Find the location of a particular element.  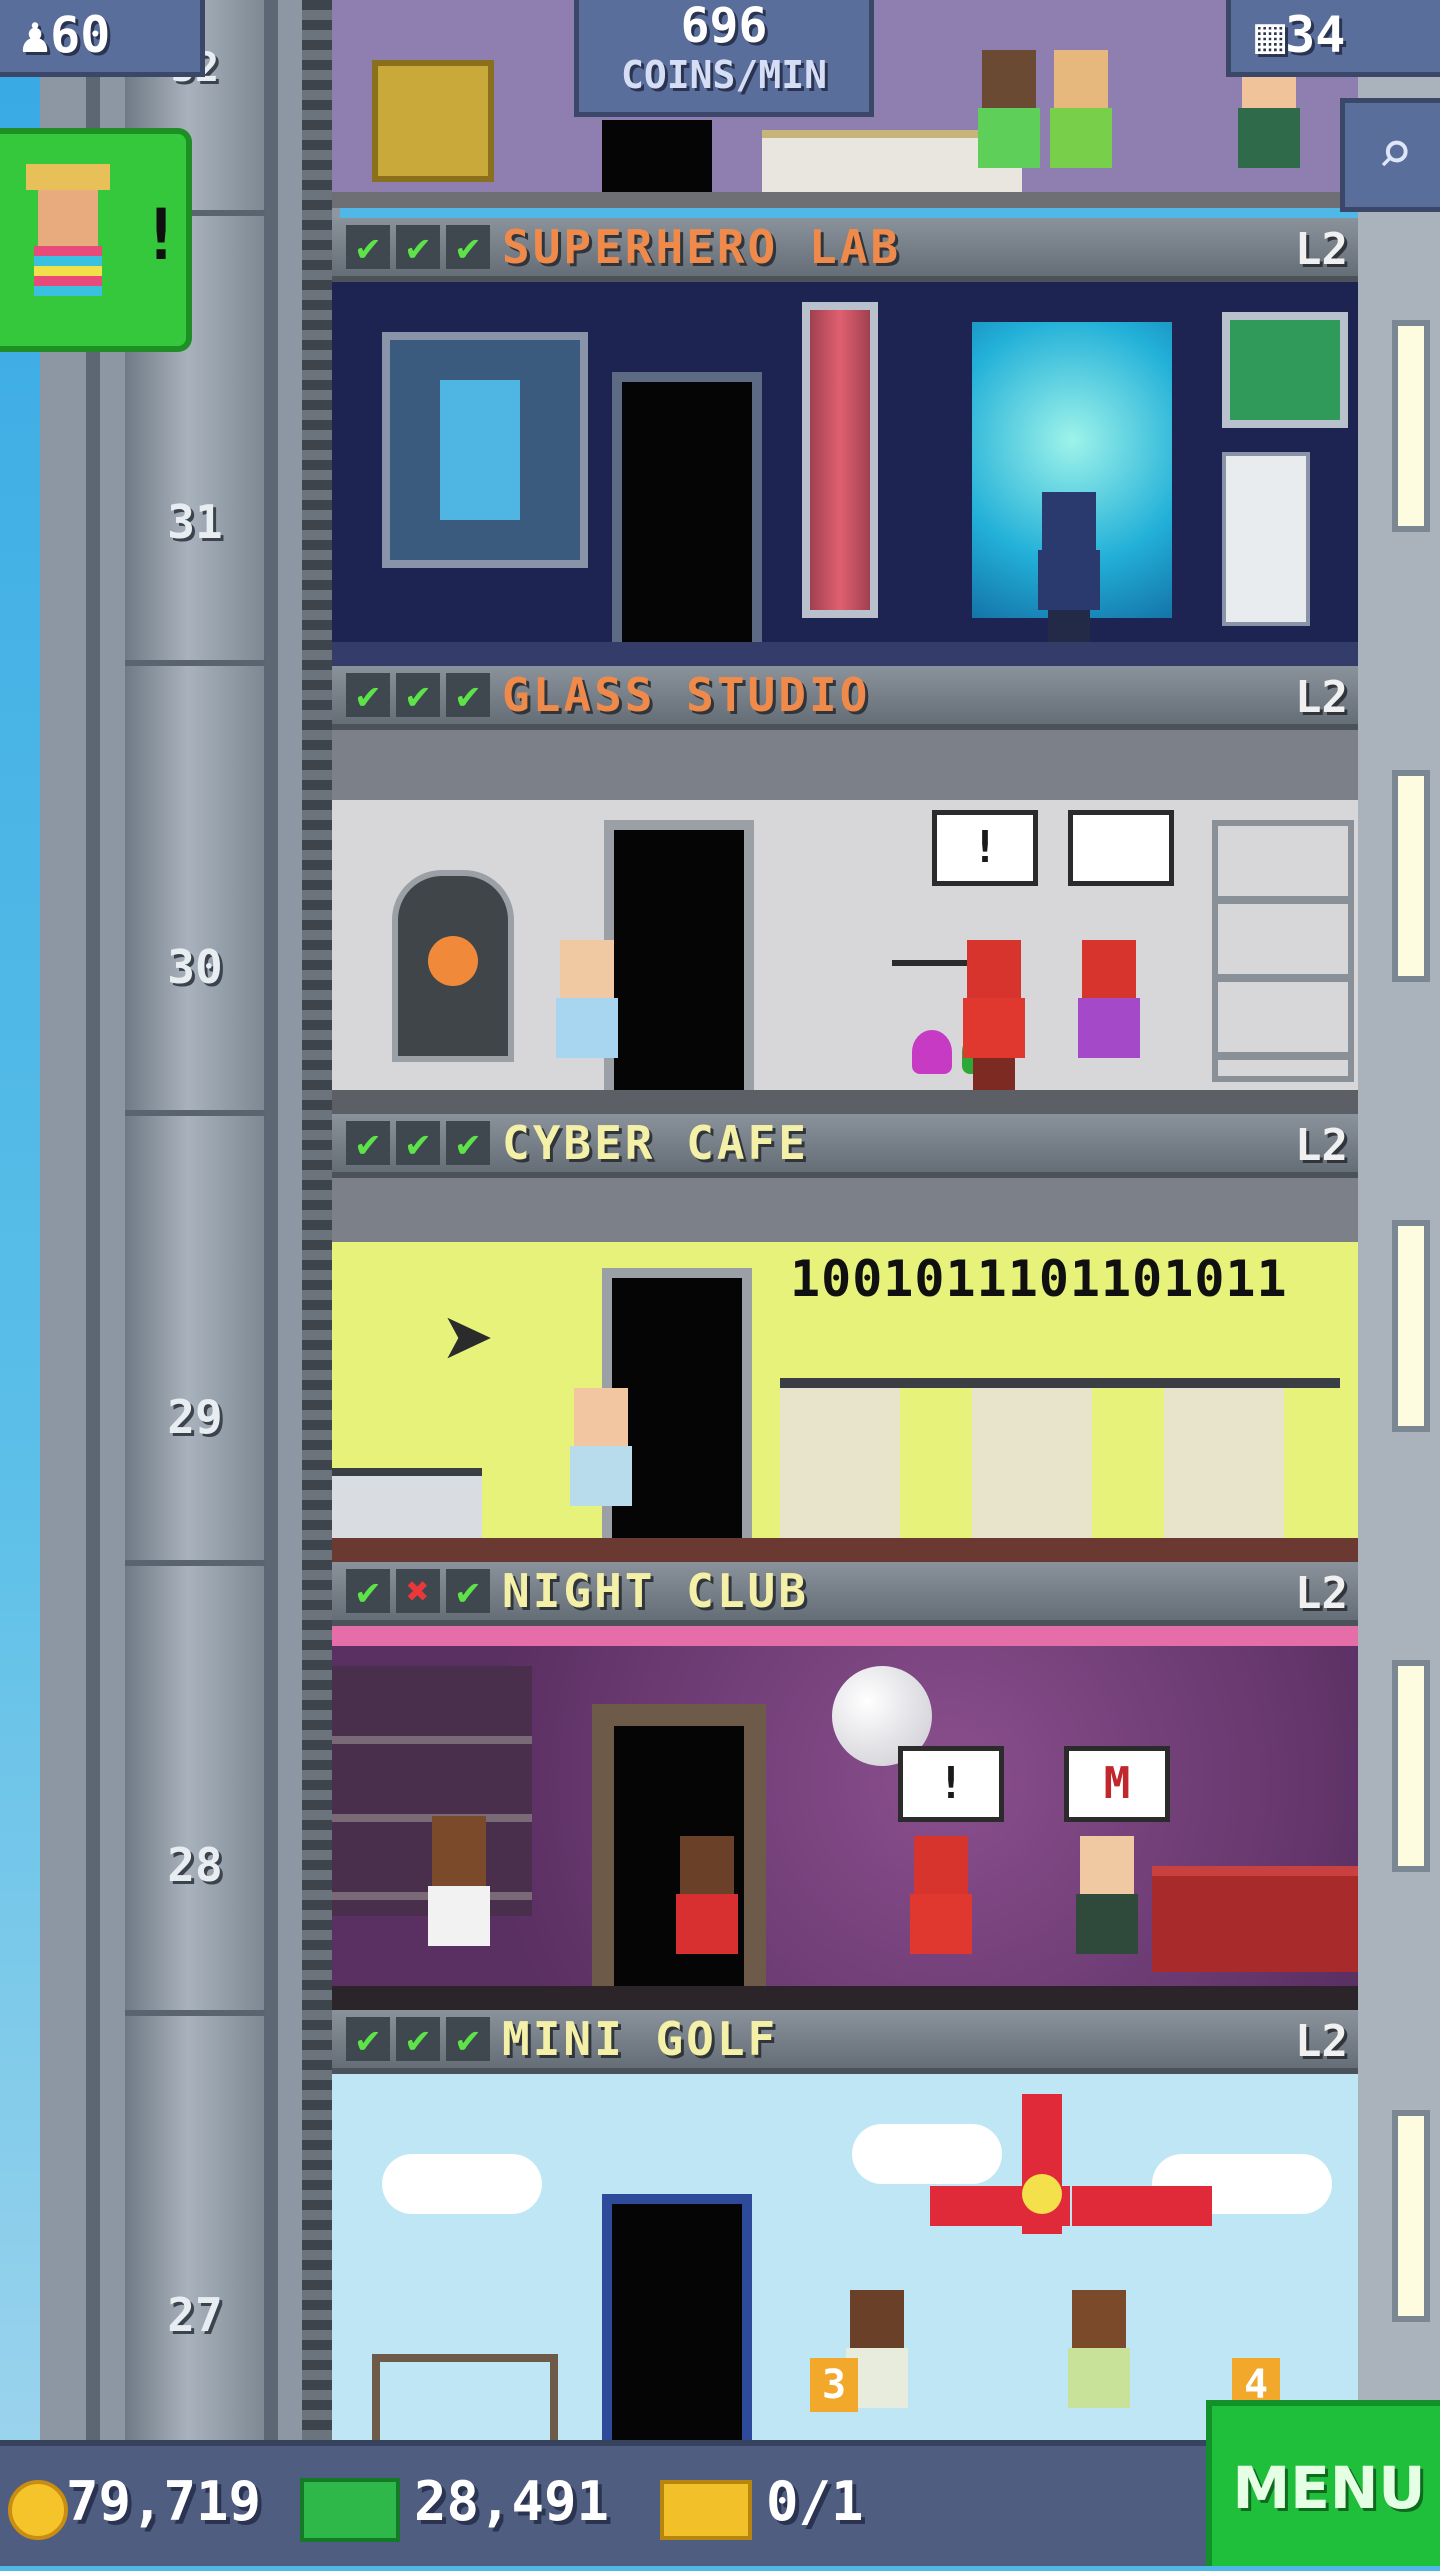

floors-count-badge: ▦34 is located at coordinates (1333, 38).